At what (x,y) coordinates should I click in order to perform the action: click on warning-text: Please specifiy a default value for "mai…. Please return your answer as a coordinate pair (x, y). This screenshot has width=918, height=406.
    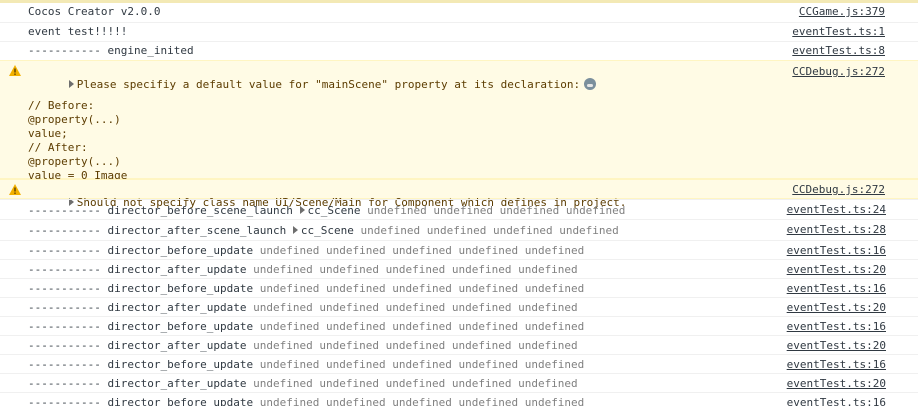
    Looking at the image, I should click on (328, 84).